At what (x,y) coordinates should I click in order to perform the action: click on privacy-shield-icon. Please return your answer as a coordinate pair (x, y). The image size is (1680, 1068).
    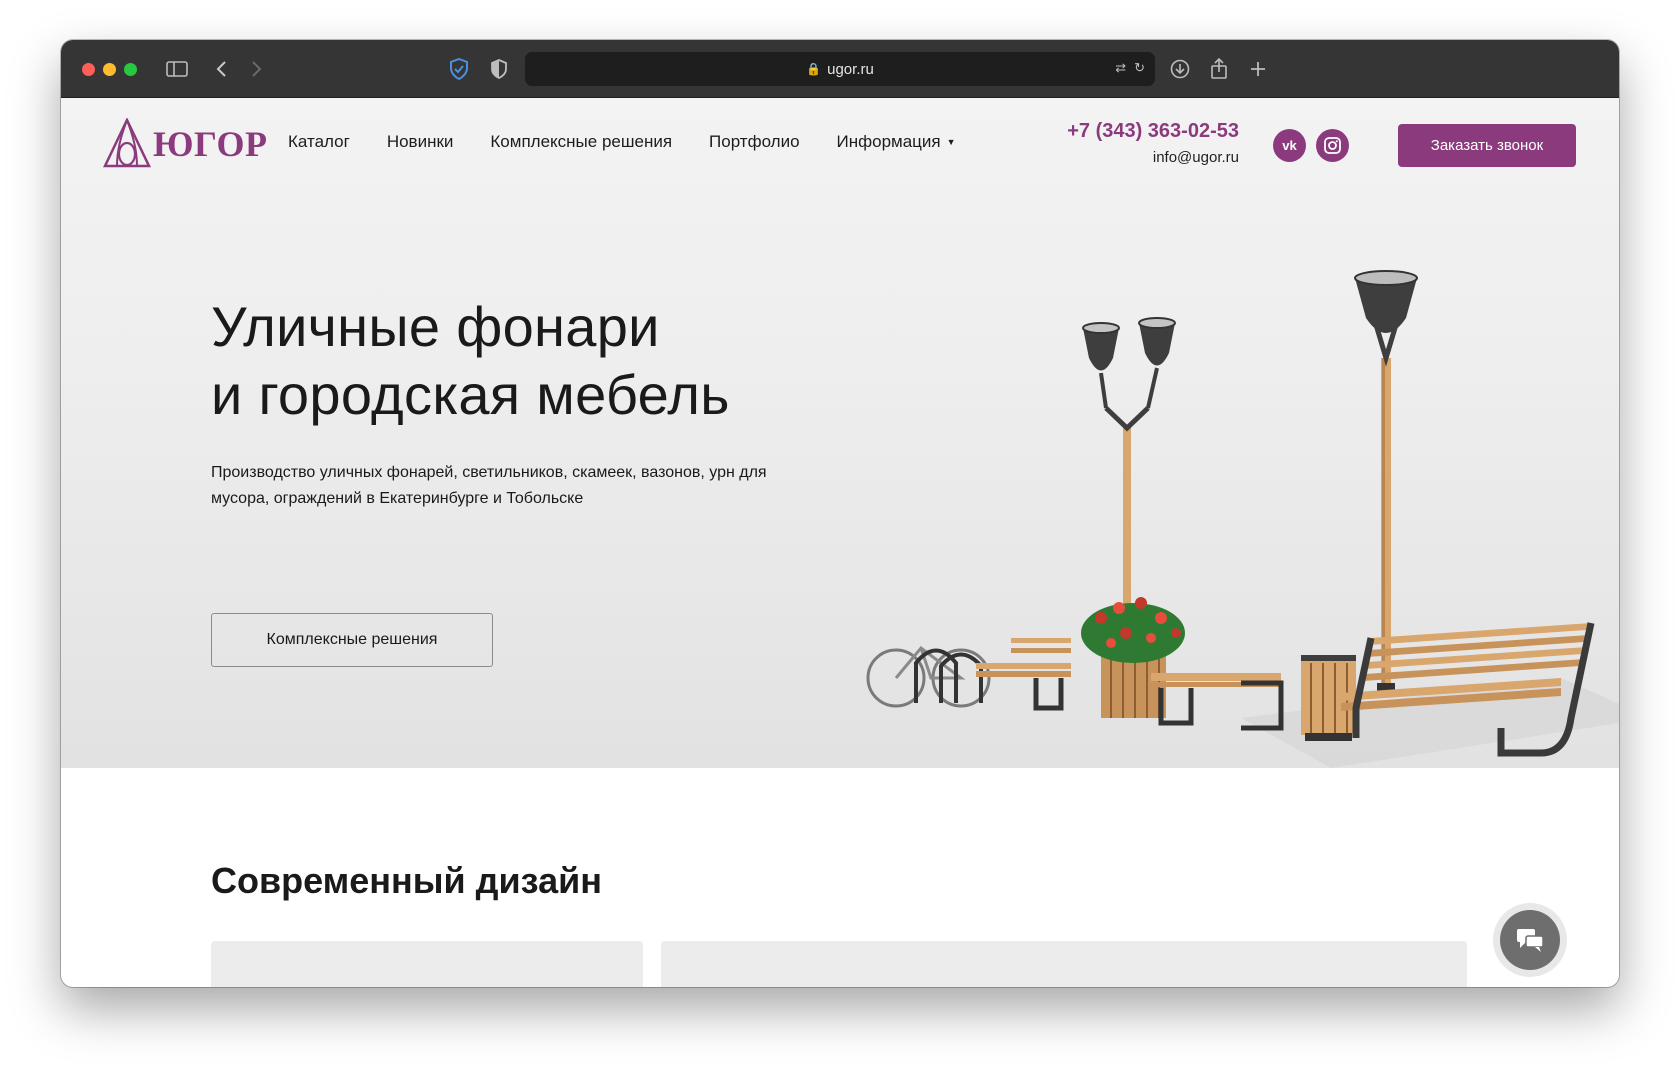
    Looking at the image, I should click on (459, 69).